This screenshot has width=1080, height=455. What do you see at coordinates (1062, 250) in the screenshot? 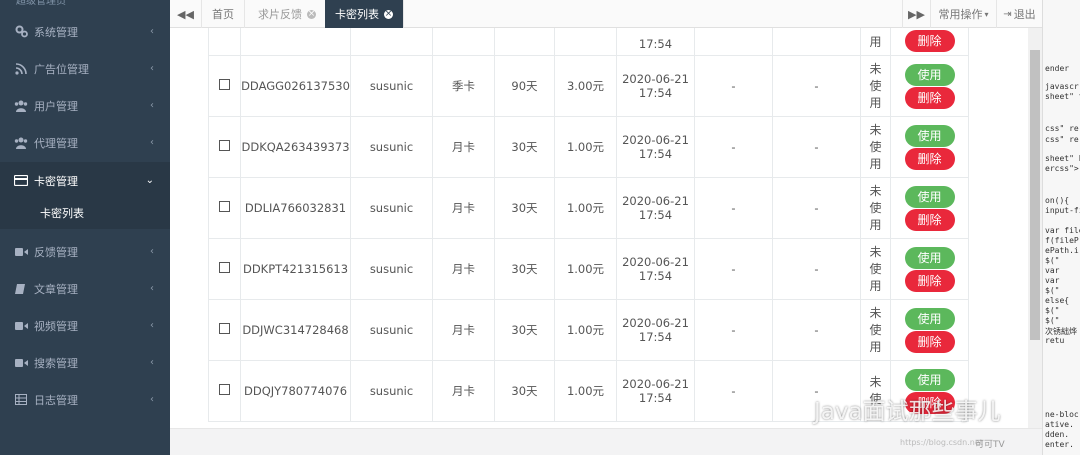
I see `code-line: ePath.i` at bounding box center [1062, 250].